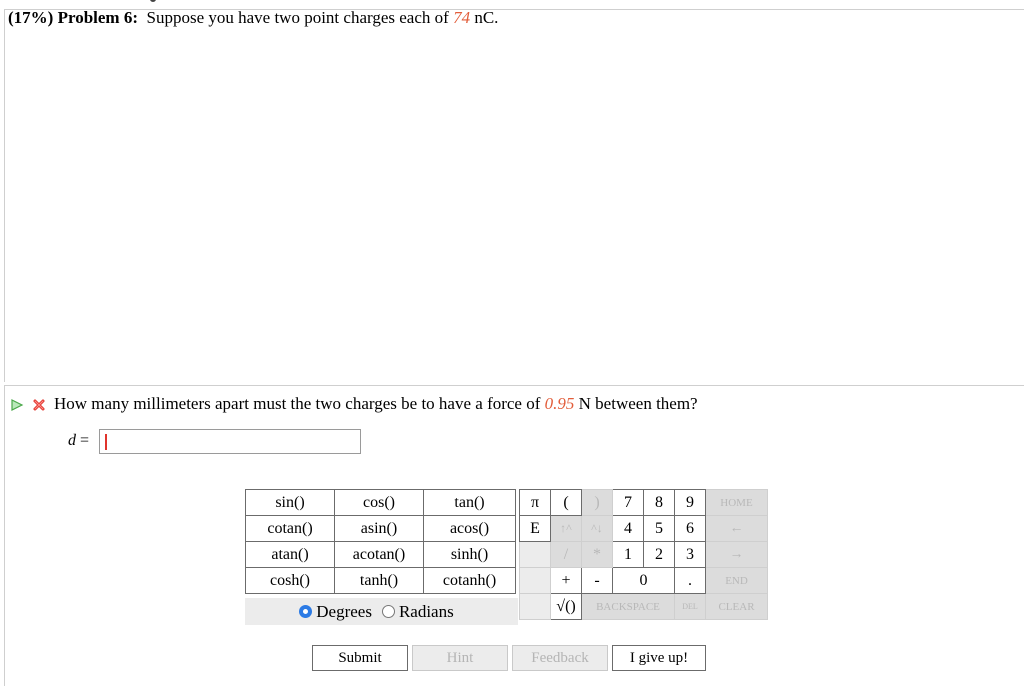 This screenshot has height=686, width=1024. What do you see at coordinates (106, 442) in the screenshot?
I see `text-caret` at bounding box center [106, 442].